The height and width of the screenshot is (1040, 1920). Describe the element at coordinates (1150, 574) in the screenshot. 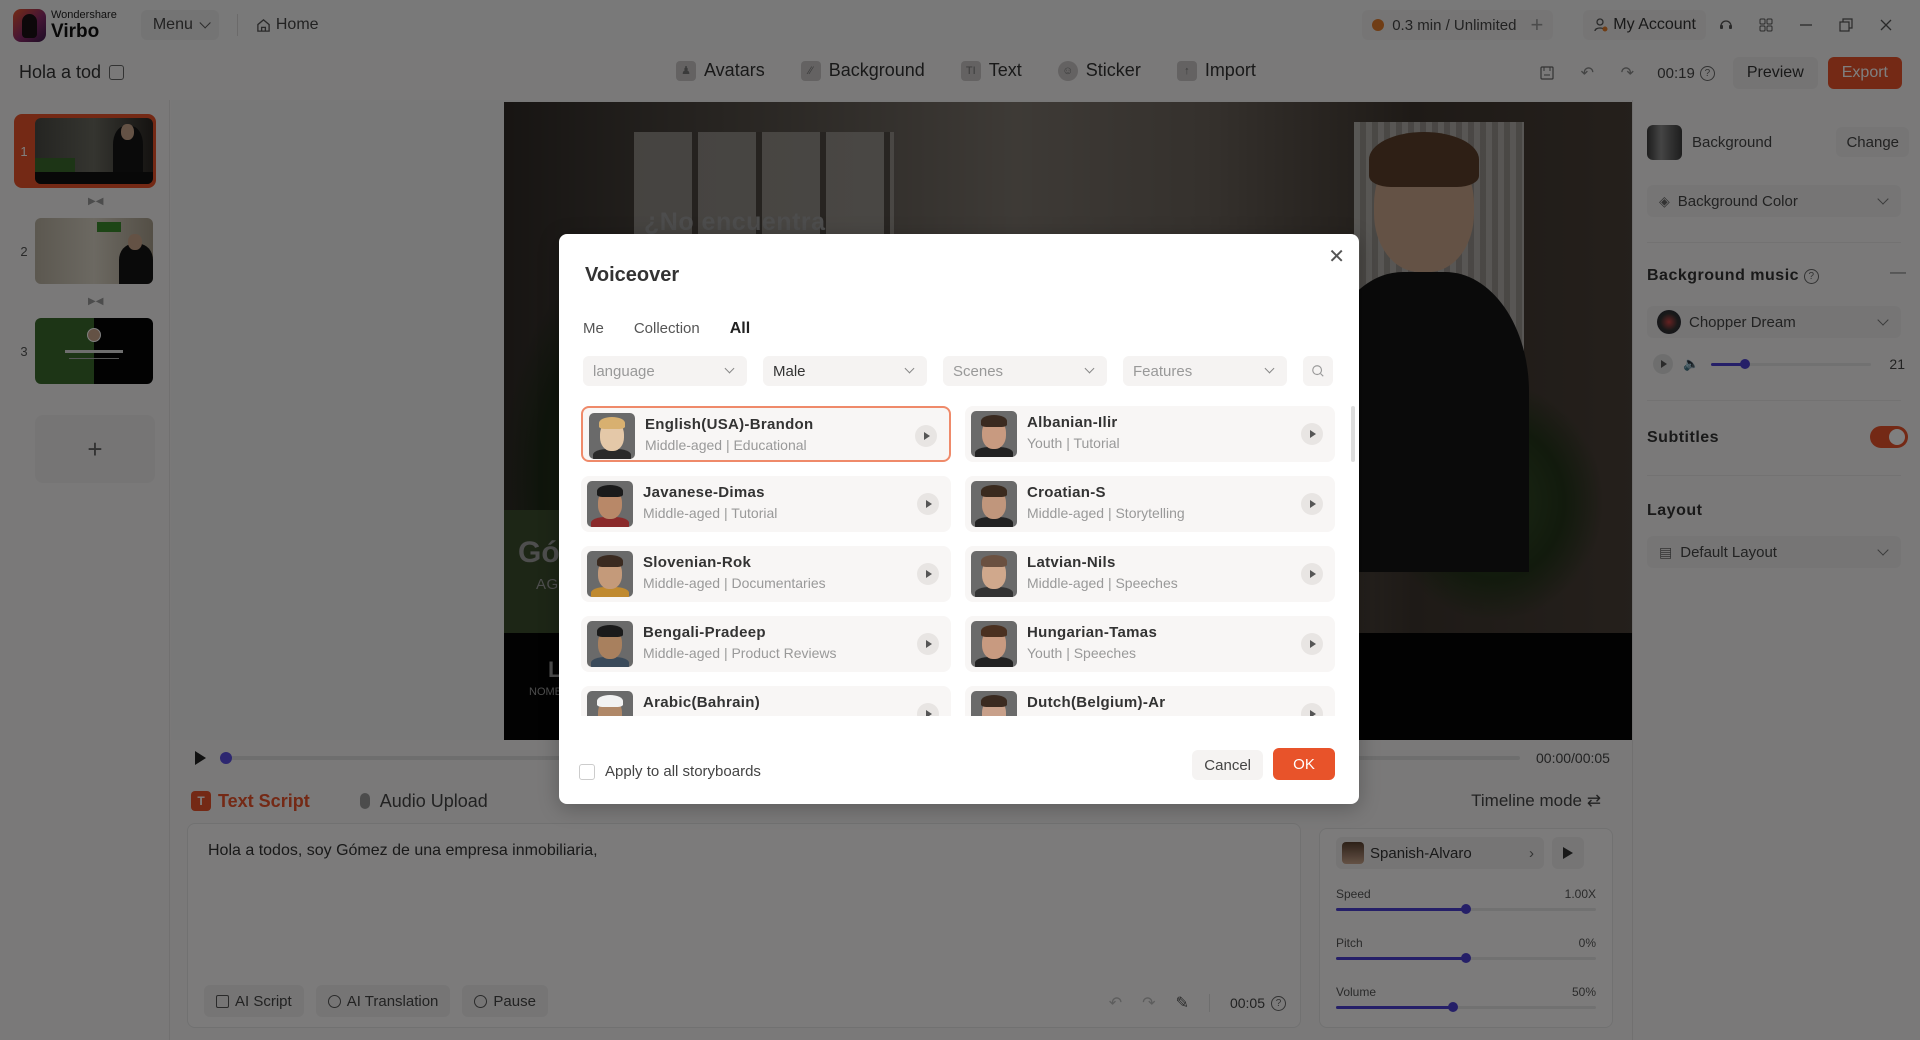

I see `voice-card: Latvian-Nils Middle-aged | Speeches` at that location.